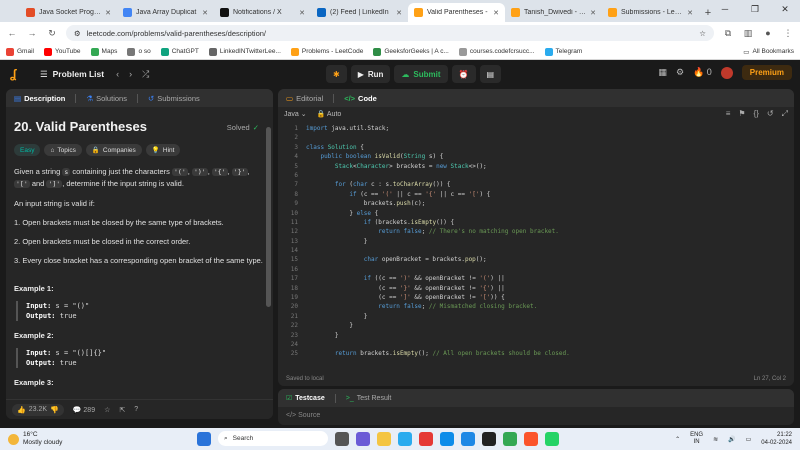 This screenshot has width=800, height=450. What do you see at coordinates (163, 150) in the screenshot?
I see `hint-chip: 💡 Hint` at bounding box center [163, 150].